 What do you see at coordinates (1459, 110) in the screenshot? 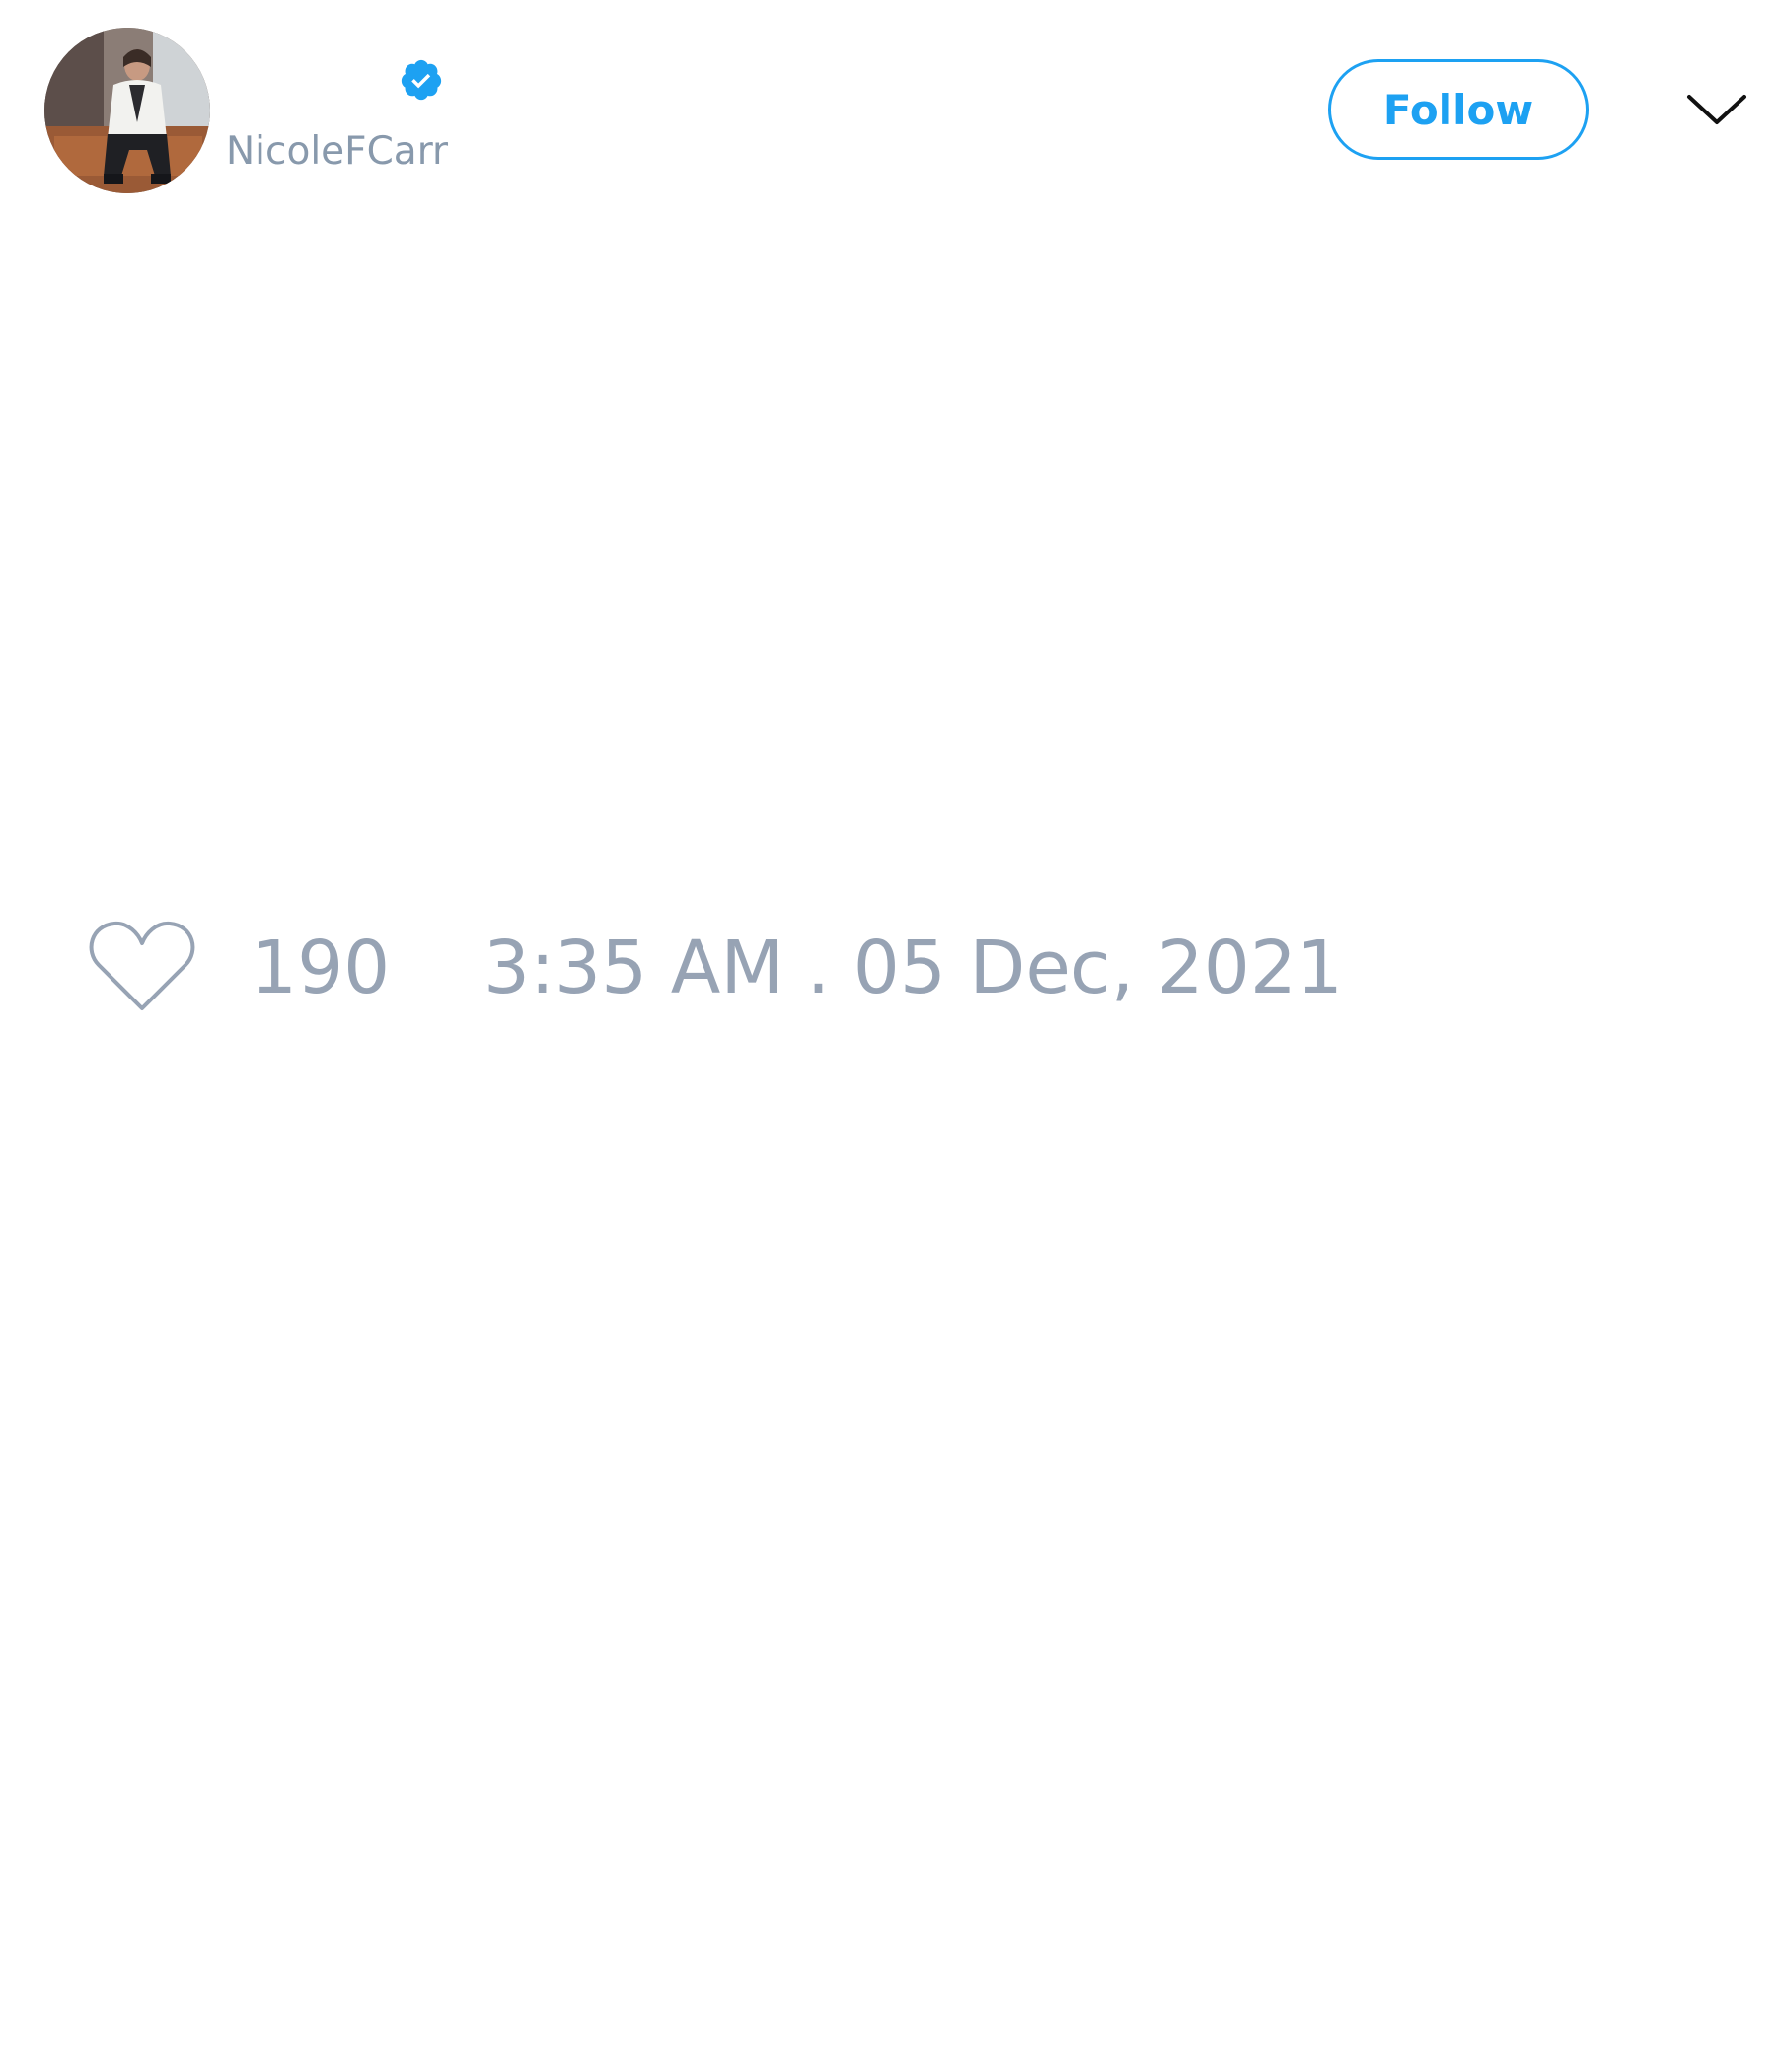
I see `follow-button: Follow` at bounding box center [1459, 110].